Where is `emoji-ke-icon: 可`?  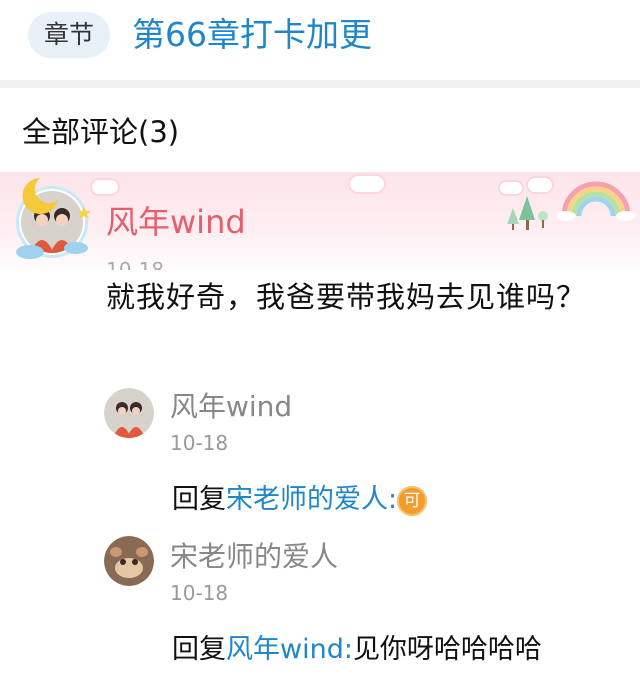 emoji-ke-icon: 可 is located at coordinates (412, 500).